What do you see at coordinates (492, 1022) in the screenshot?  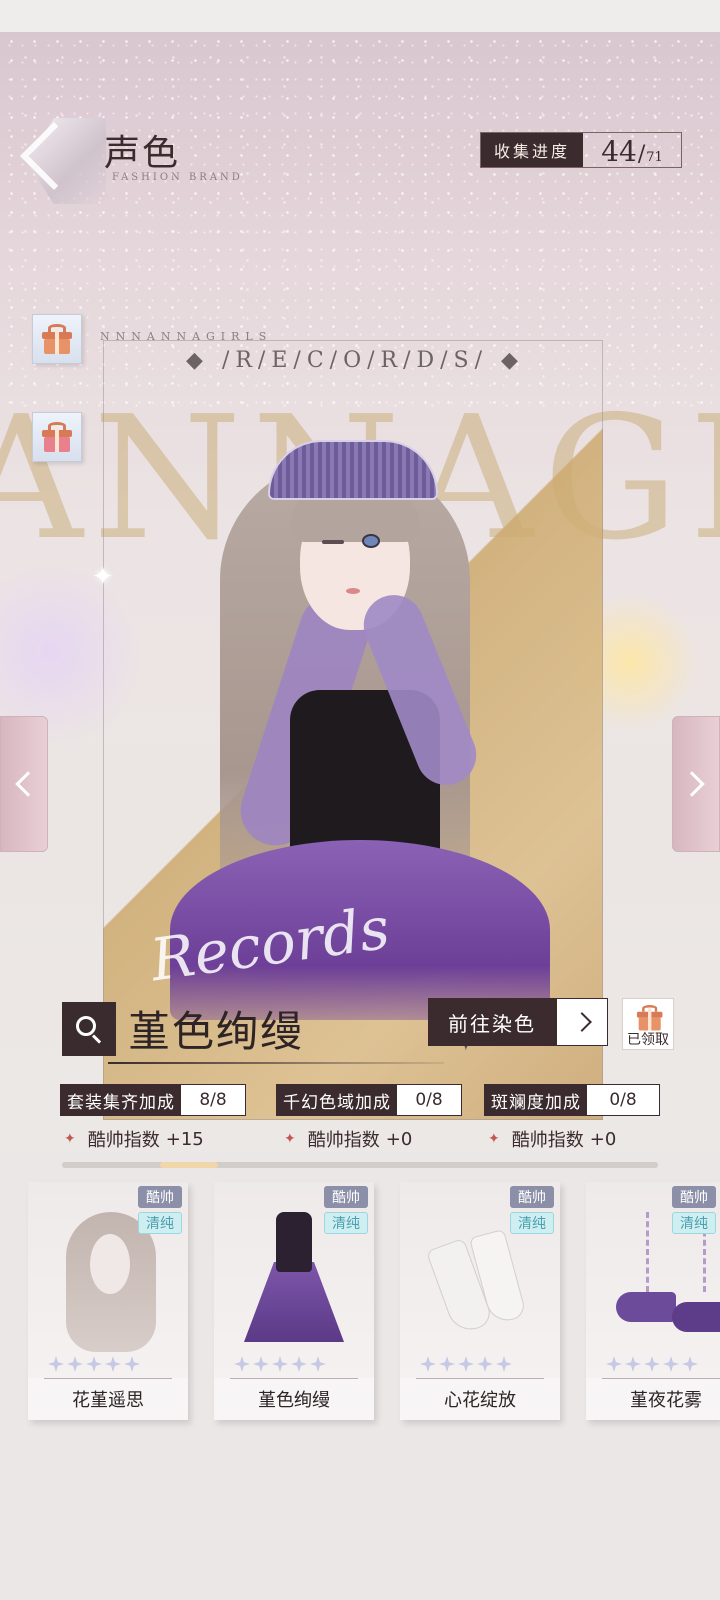 I see `go-dye-label: 前往染色` at bounding box center [492, 1022].